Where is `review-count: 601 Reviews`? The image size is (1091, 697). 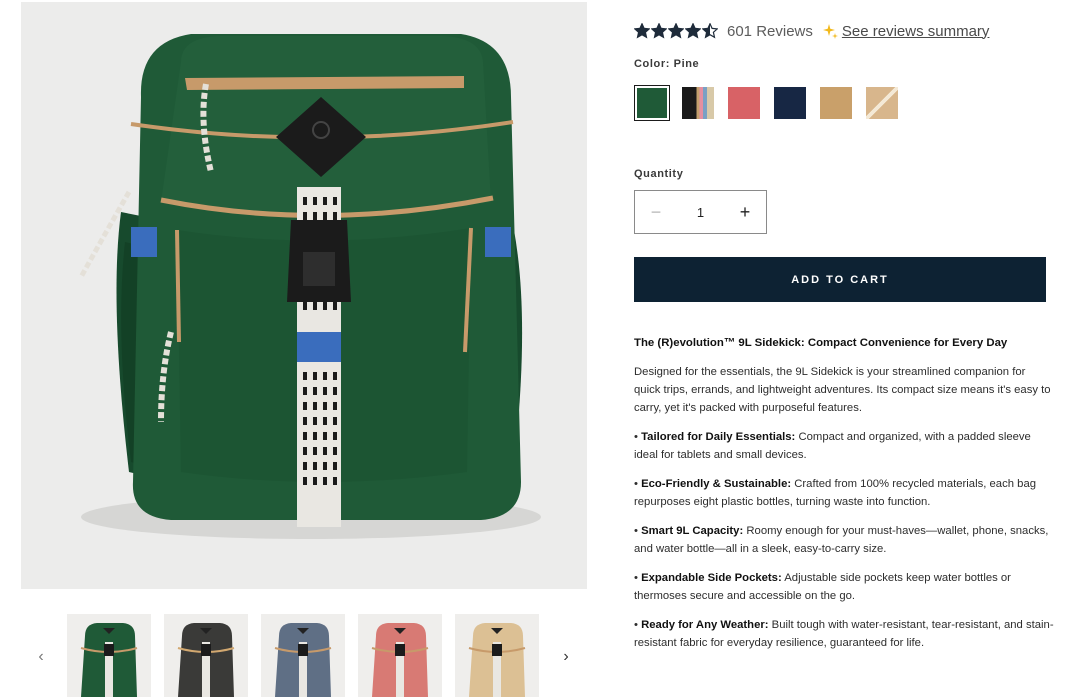
review-count: 601 Reviews is located at coordinates (770, 31).